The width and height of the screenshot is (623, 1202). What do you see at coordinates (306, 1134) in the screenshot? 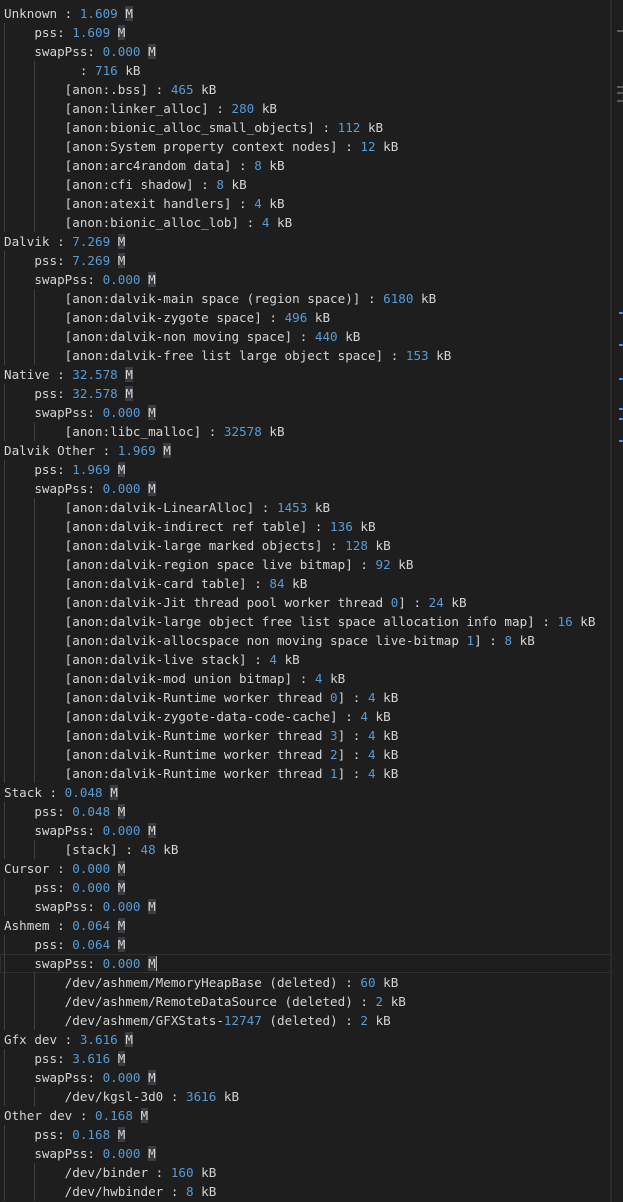
I see `editor-line: pss: 0.168 M` at bounding box center [306, 1134].